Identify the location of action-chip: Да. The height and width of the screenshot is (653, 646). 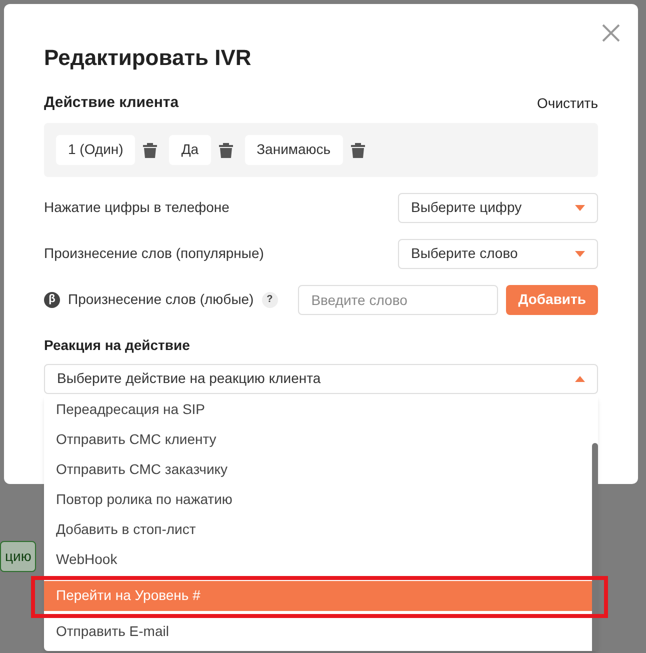
(190, 149).